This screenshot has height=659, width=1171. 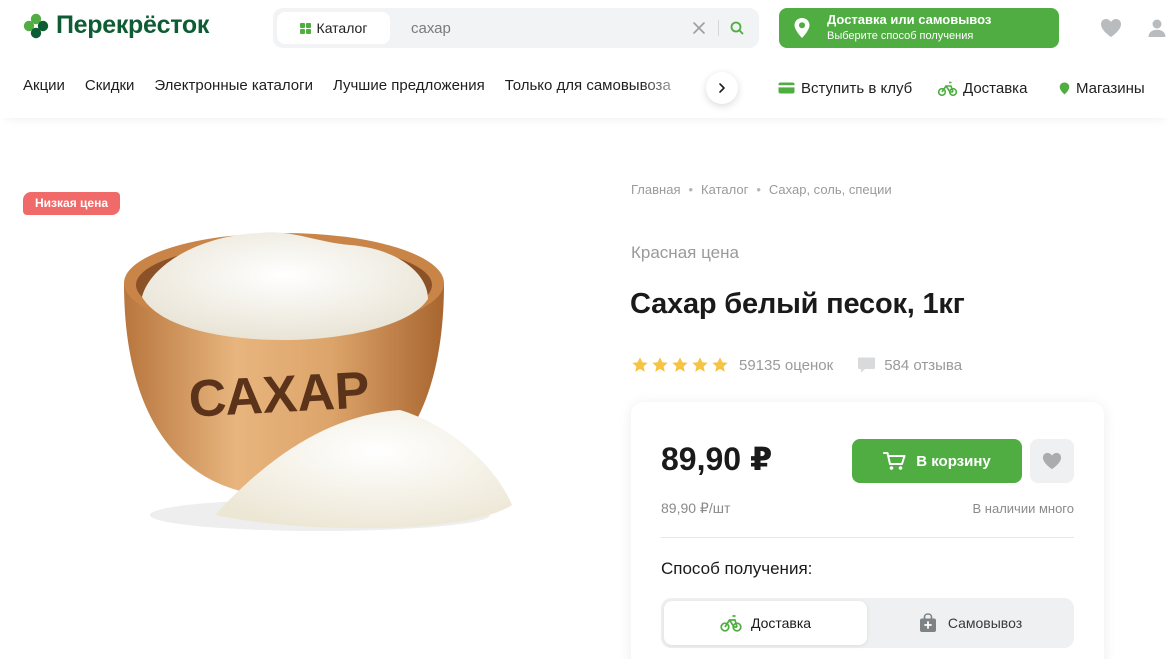 What do you see at coordinates (781, 623) in the screenshot?
I see `method-delivery-label: Доставка` at bounding box center [781, 623].